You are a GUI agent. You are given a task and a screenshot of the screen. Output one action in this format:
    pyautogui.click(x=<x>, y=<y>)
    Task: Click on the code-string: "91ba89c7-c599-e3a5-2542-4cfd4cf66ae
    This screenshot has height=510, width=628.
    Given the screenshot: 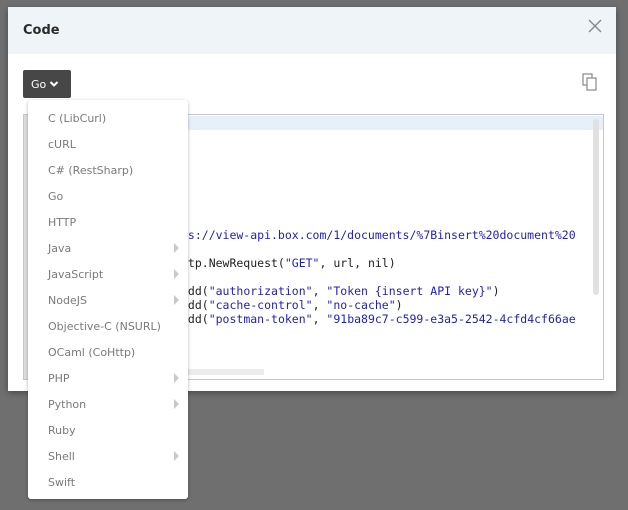 What is the action you would take?
    pyautogui.click(x=451, y=319)
    